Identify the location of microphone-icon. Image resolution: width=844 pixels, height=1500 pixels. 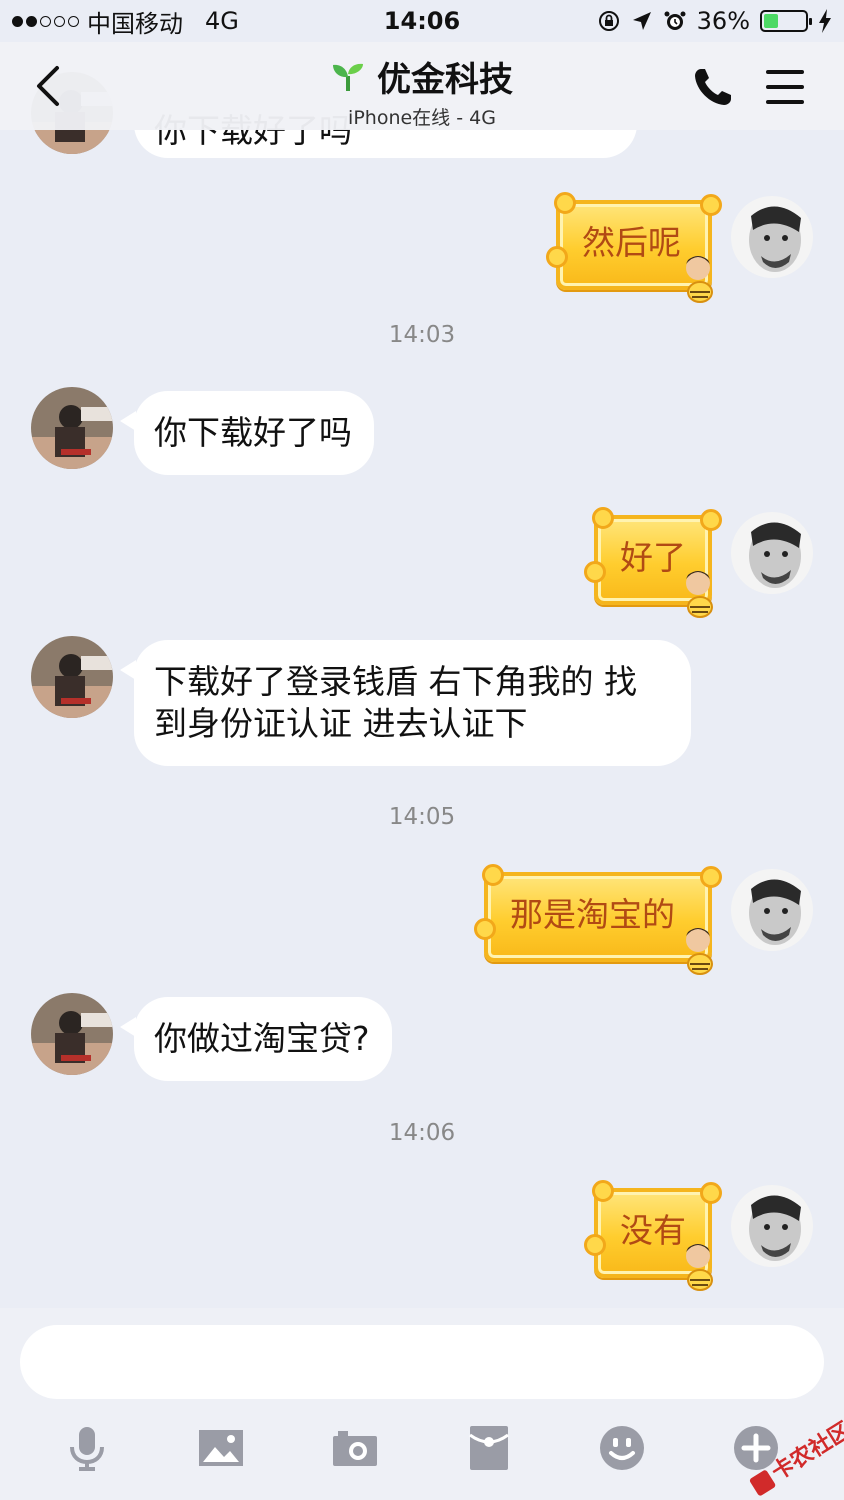
(87, 1449).